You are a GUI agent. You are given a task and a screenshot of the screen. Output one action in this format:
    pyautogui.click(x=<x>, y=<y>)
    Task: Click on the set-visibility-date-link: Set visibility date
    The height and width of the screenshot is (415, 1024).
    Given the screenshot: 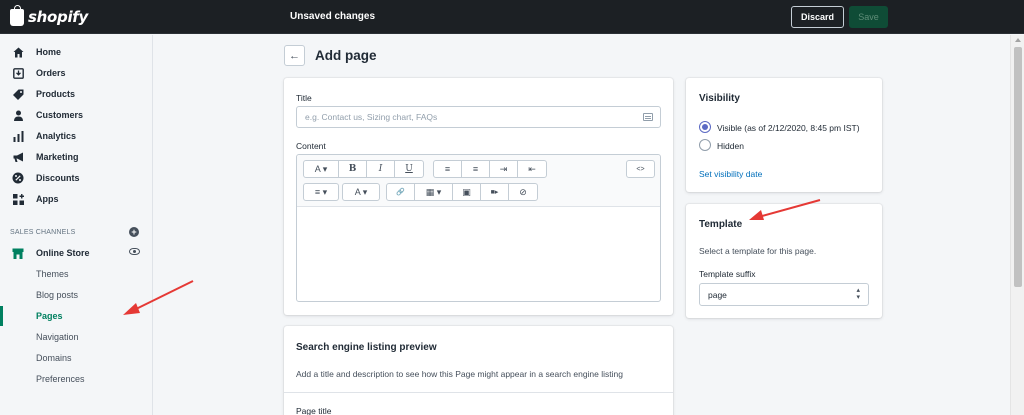 What is the action you would take?
    pyautogui.click(x=730, y=174)
    